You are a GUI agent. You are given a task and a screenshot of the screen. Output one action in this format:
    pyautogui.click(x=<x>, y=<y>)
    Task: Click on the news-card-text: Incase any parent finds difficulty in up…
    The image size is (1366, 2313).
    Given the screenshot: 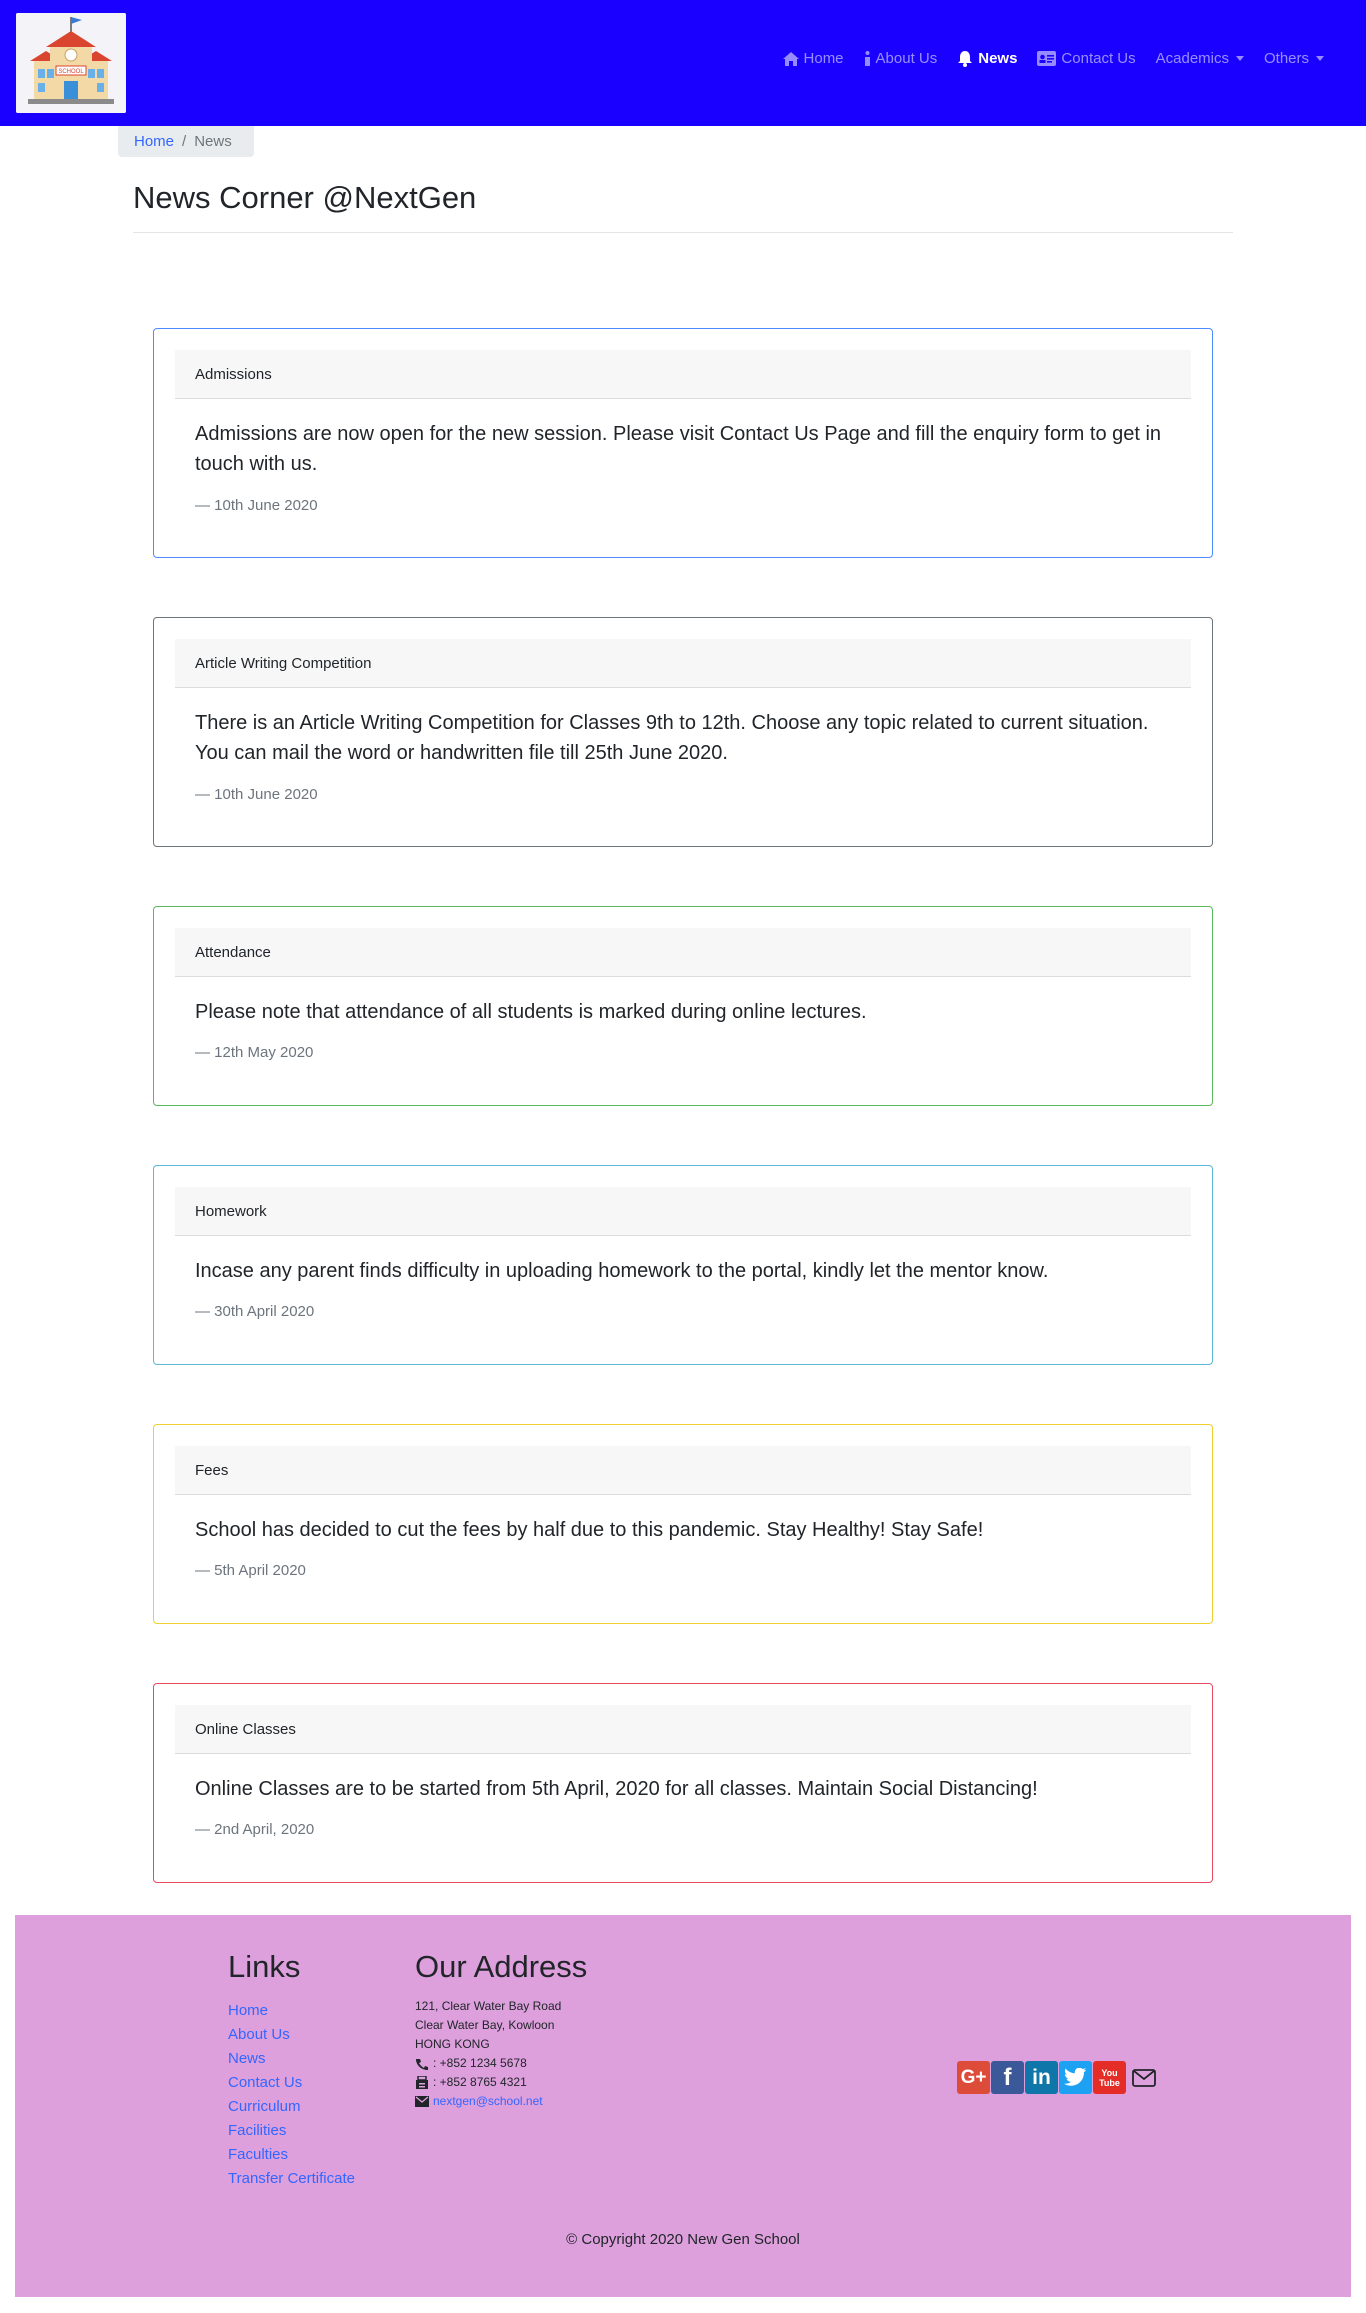 What is the action you would take?
    pyautogui.click(x=622, y=1271)
    